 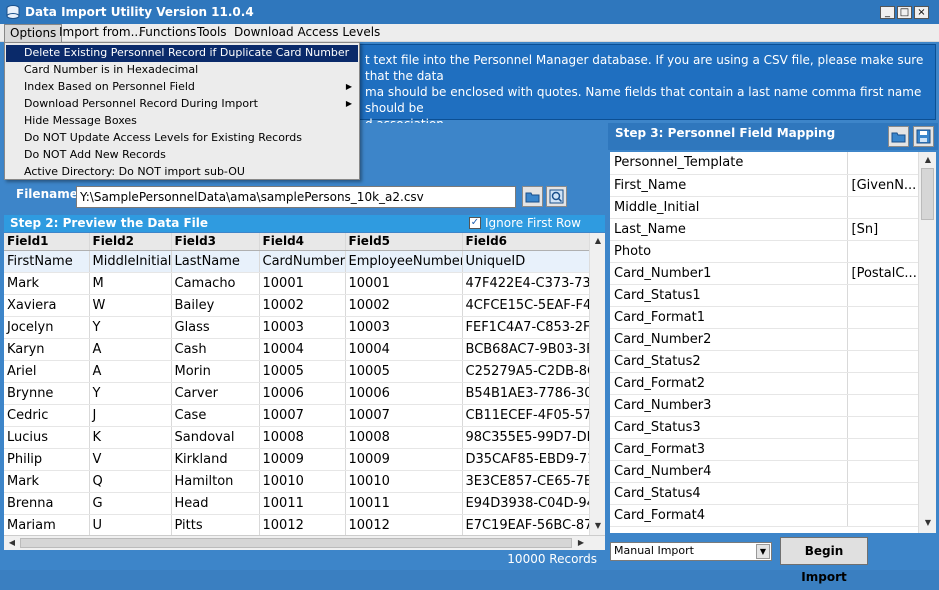 I want to click on options-menu-item: Card Number is in Hexadecimal, so click(x=182, y=70).